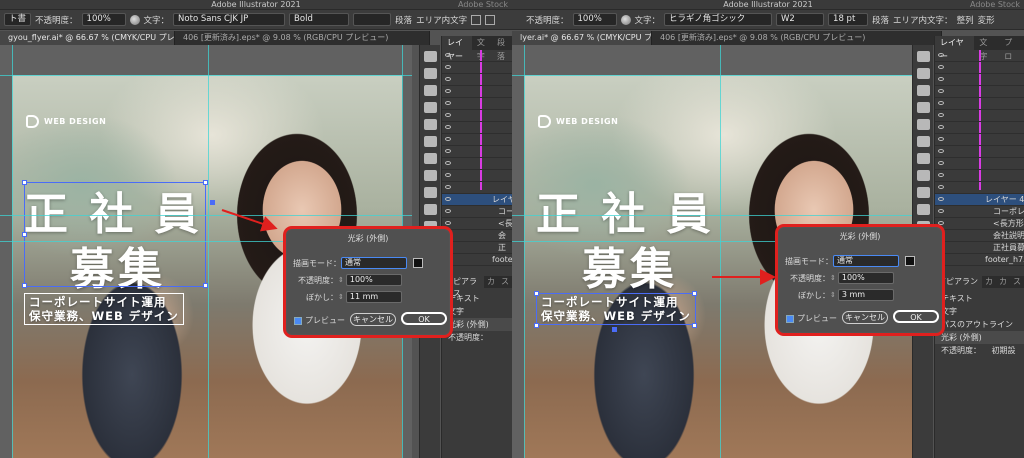  Describe the element at coordinates (923, 158) in the screenshot. I see `transparency-panel-icon` at that location.